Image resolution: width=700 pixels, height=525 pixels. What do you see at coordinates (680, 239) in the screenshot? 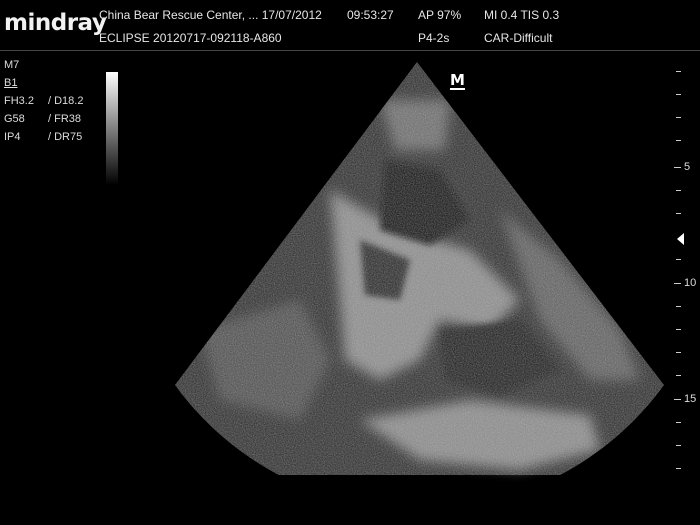
I see `focus-marker-icon` at bounding box center [680, 239].